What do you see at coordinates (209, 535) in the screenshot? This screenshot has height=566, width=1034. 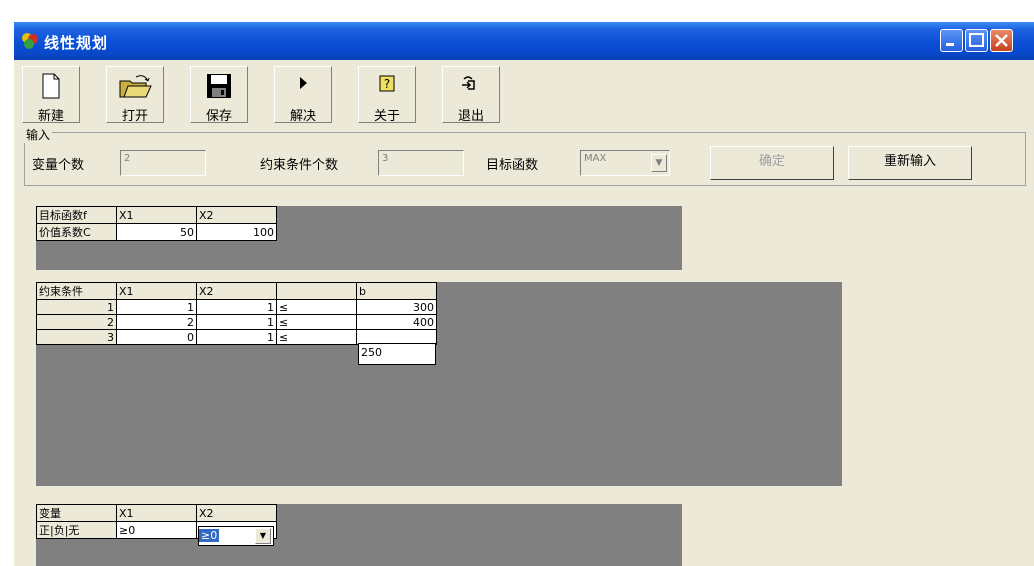 I see `variable-sign-x2-value: ≥0` at bounding box center [209, 535].